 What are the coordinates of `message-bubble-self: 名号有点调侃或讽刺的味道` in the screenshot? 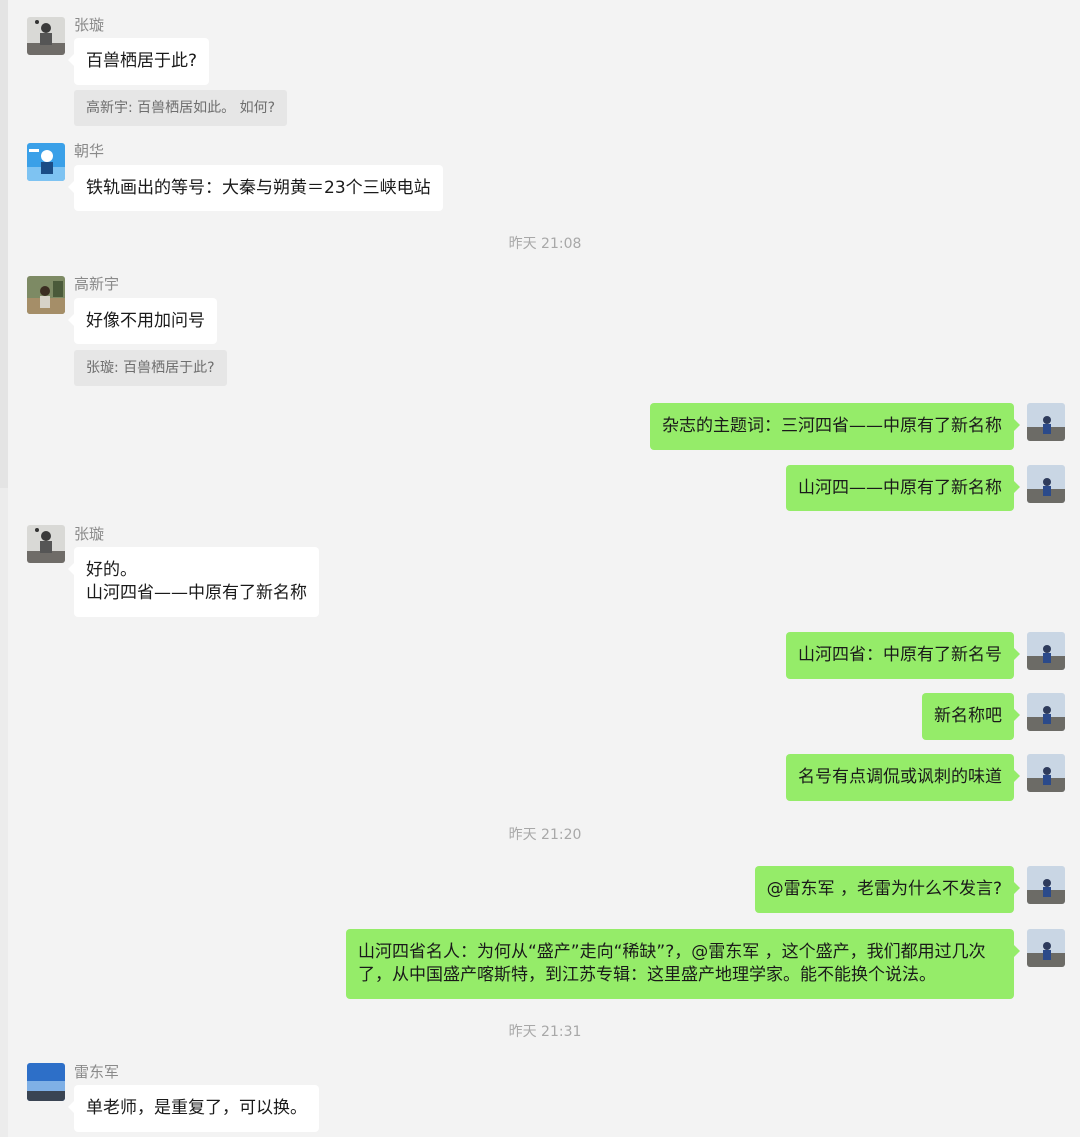 It's located at (903, 777).